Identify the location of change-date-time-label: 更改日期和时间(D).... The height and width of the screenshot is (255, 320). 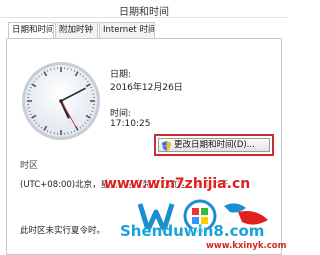
(214, 145).